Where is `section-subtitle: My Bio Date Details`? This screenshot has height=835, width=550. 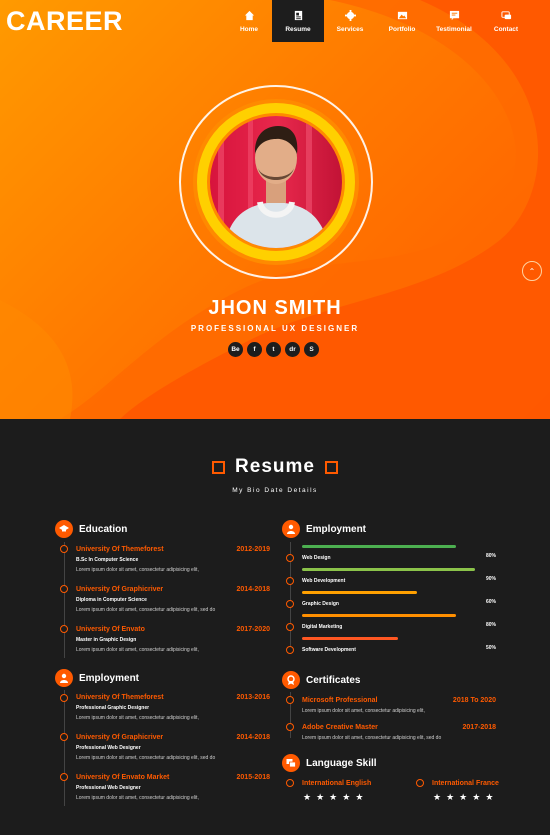 section-subtitle: My Bio Date Details is located at coordinates (275, 490).